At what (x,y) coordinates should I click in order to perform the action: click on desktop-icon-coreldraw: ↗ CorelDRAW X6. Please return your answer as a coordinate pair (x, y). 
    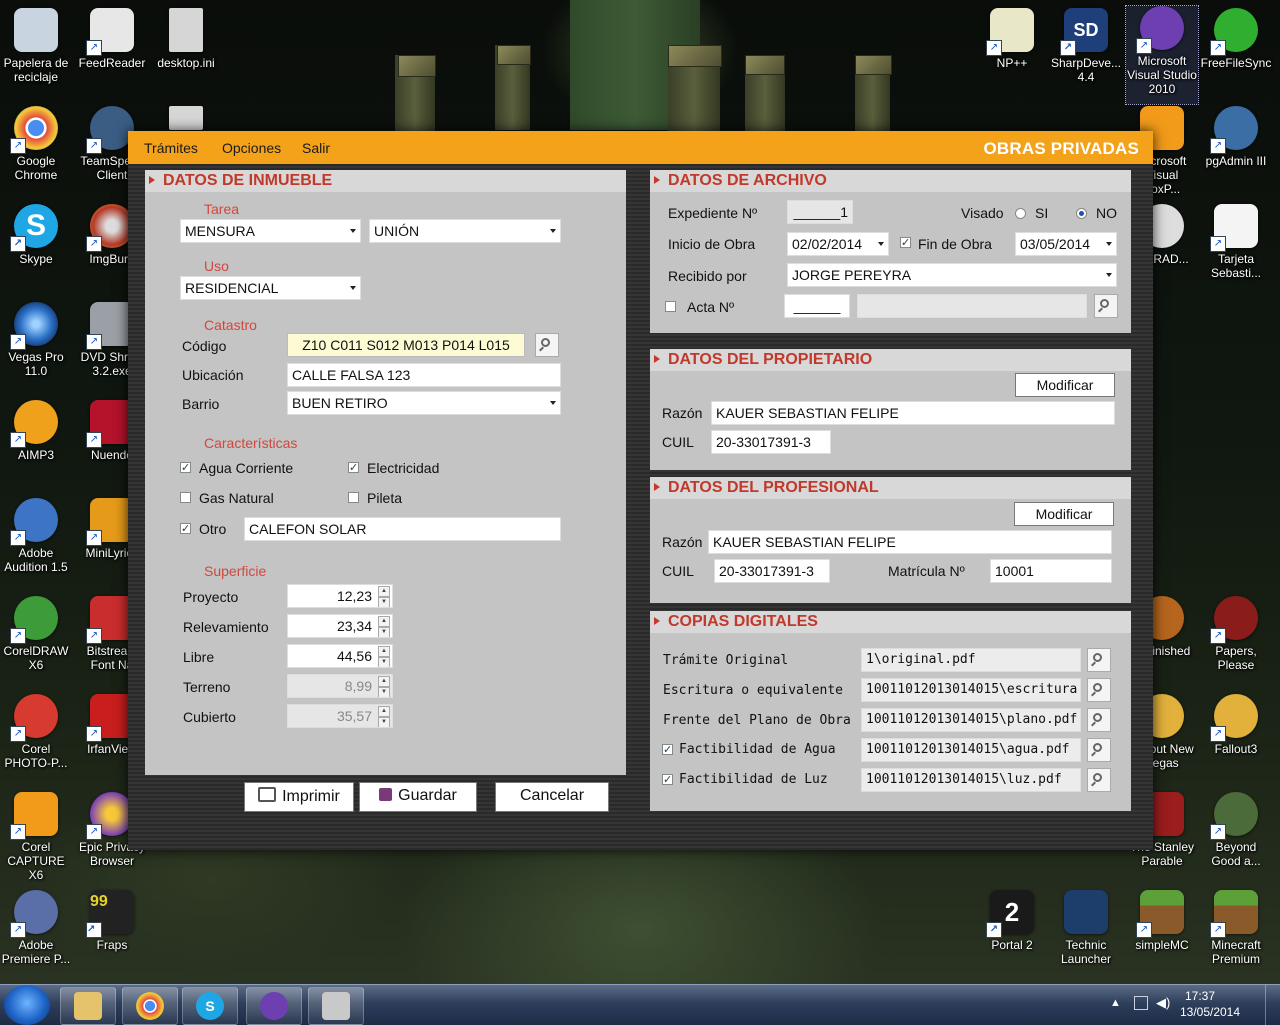
    Looking at the image, I should click on (36, 634).